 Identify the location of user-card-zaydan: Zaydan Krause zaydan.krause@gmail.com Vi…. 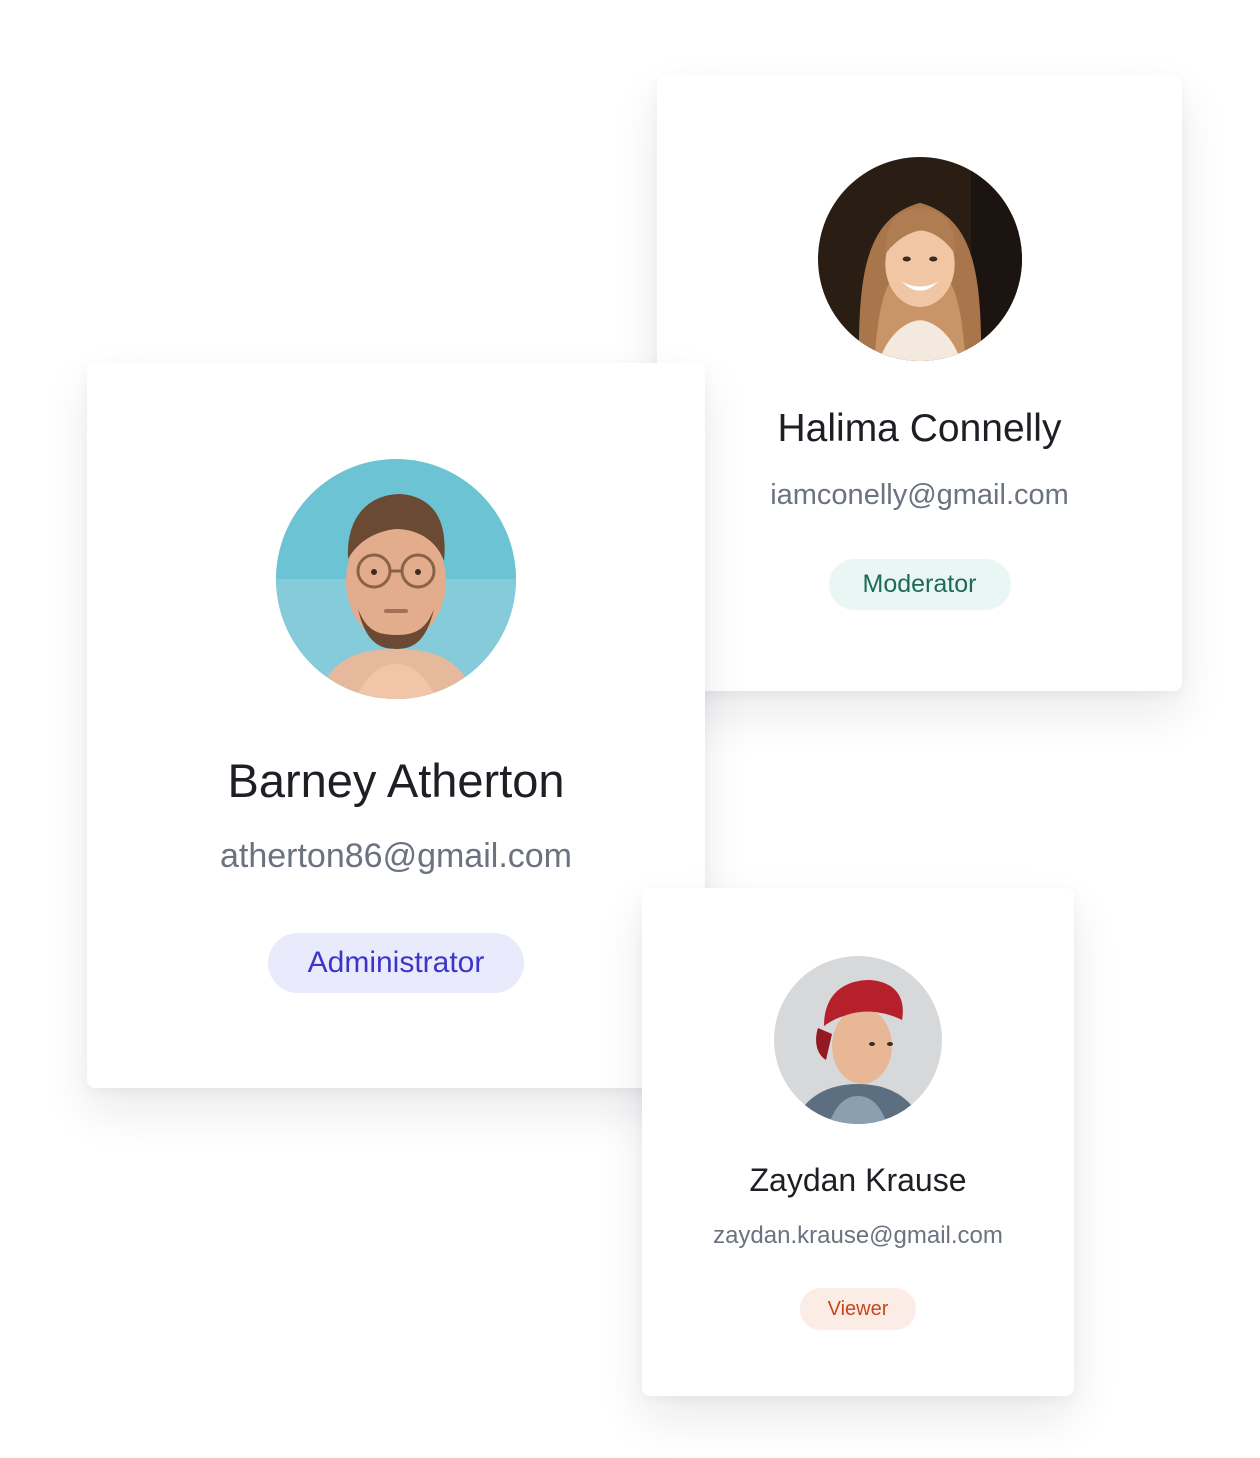
(858, 1142).